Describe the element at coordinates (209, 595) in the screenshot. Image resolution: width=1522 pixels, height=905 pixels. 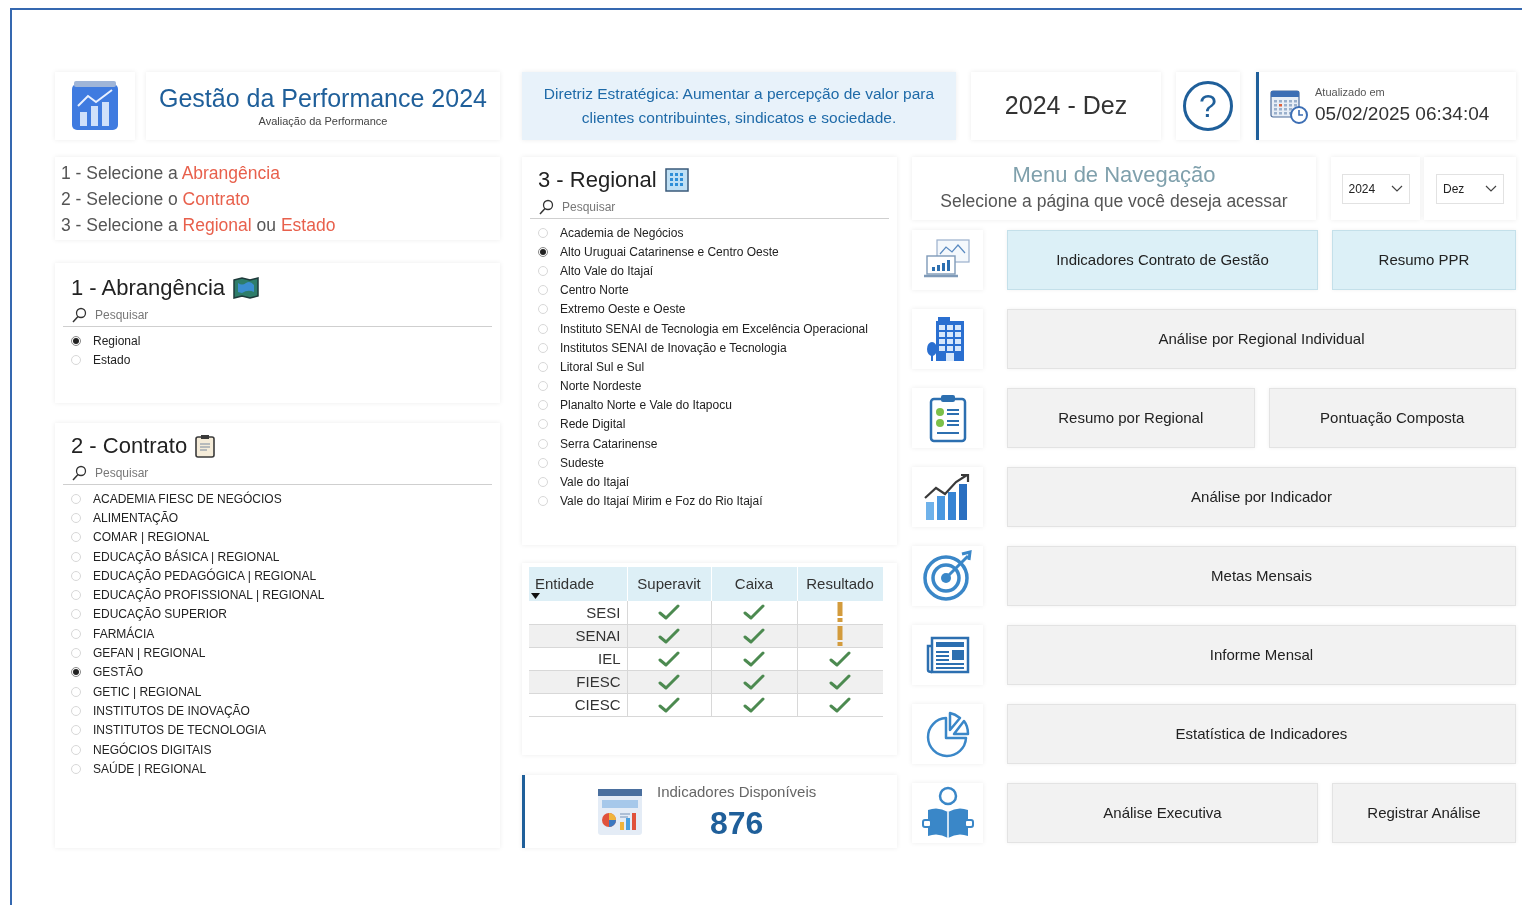
I see `option-label: EDUCAÇÃO PROFISSIONAL | REGIONAL` at that location.